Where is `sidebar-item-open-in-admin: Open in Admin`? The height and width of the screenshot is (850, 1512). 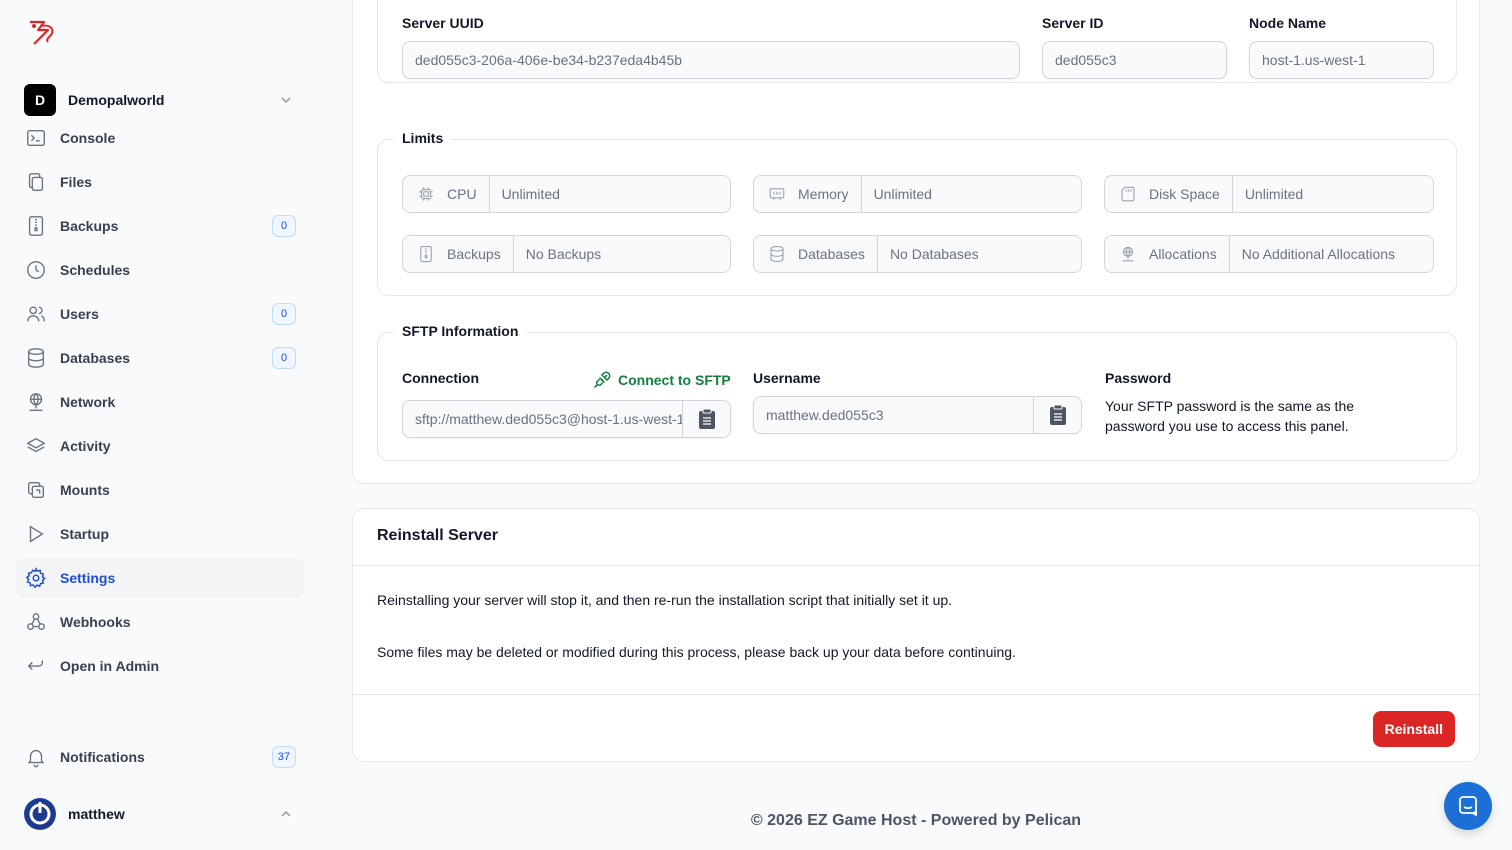 sidebar-item-open-in-admin: Open in Admin is located at coordinates (160, 666).